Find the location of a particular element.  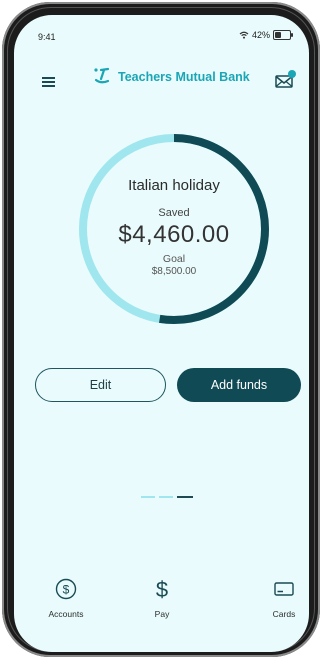

status-time: 9:41 is located at coordinates (47, 37).